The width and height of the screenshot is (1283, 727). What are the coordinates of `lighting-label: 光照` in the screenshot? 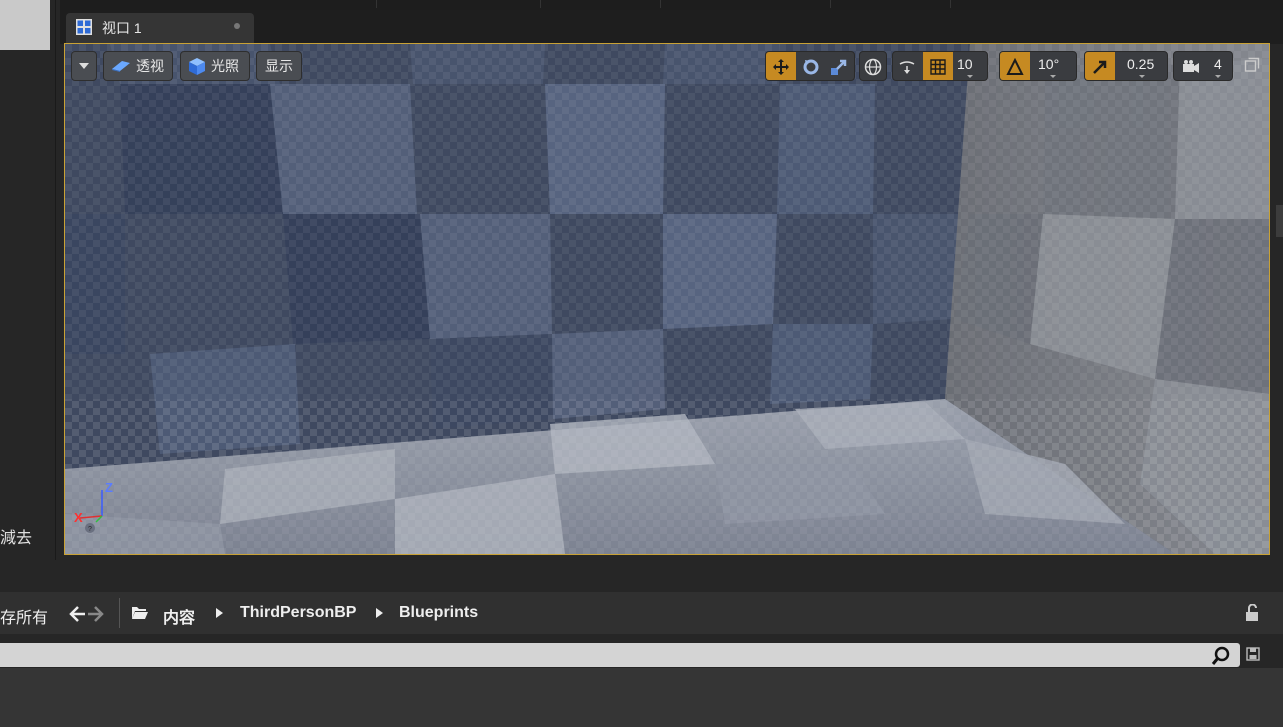 It's located at (225, 66).